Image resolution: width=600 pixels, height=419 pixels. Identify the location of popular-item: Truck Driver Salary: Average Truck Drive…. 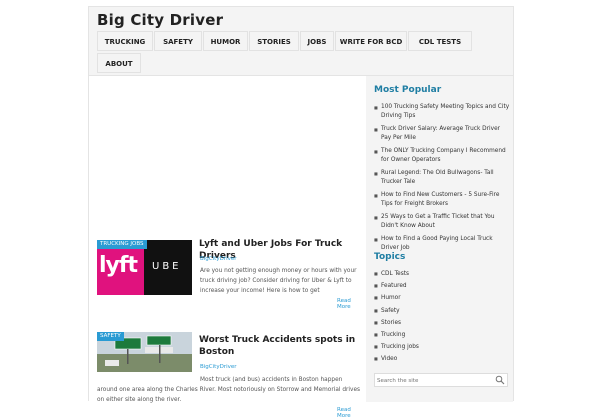
(442, 134).